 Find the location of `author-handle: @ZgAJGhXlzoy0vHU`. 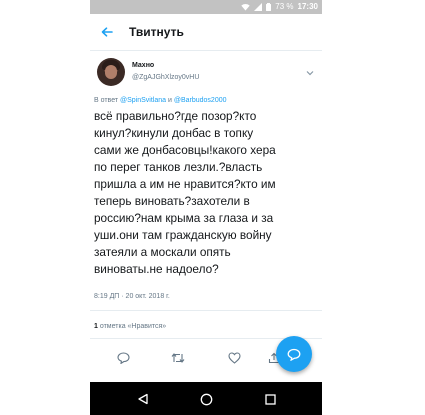

author-handle: @ZgAJGhXlzoy0vHU is located at coordinates (165, 77).